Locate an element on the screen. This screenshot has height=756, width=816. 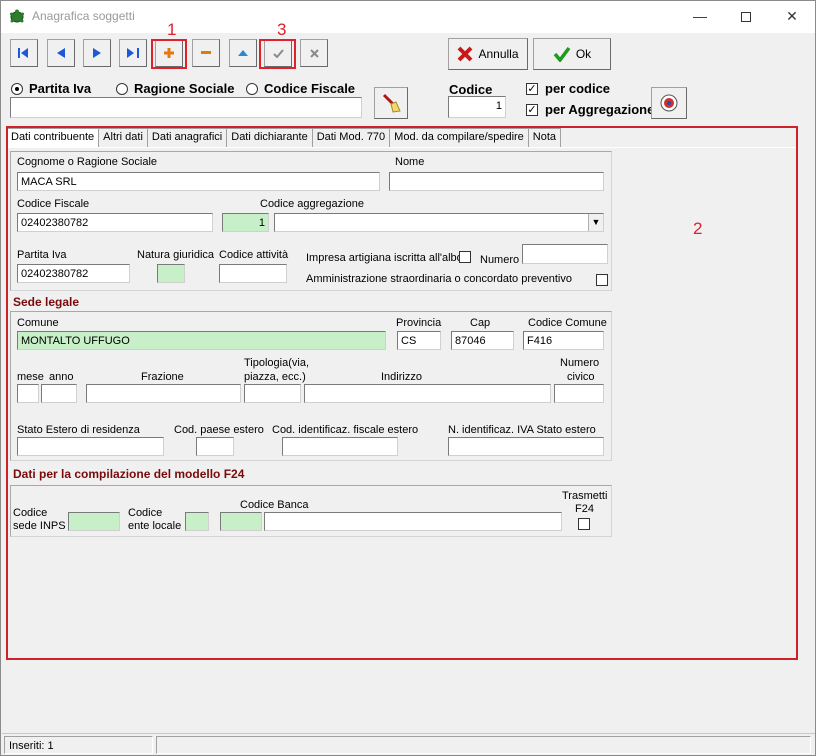
prev-record-button is located at coordinates (61, 53).